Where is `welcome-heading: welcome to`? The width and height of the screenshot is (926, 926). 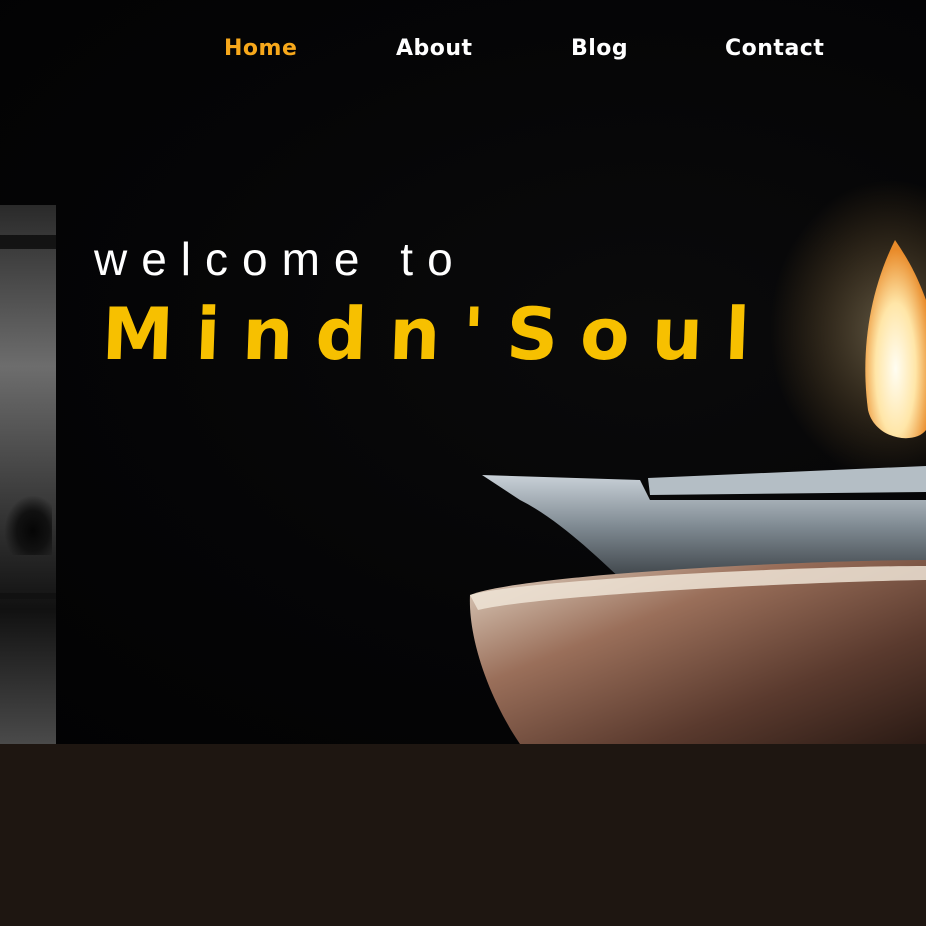
welcome-heading: welcome to is located at coordinates (280, 259).